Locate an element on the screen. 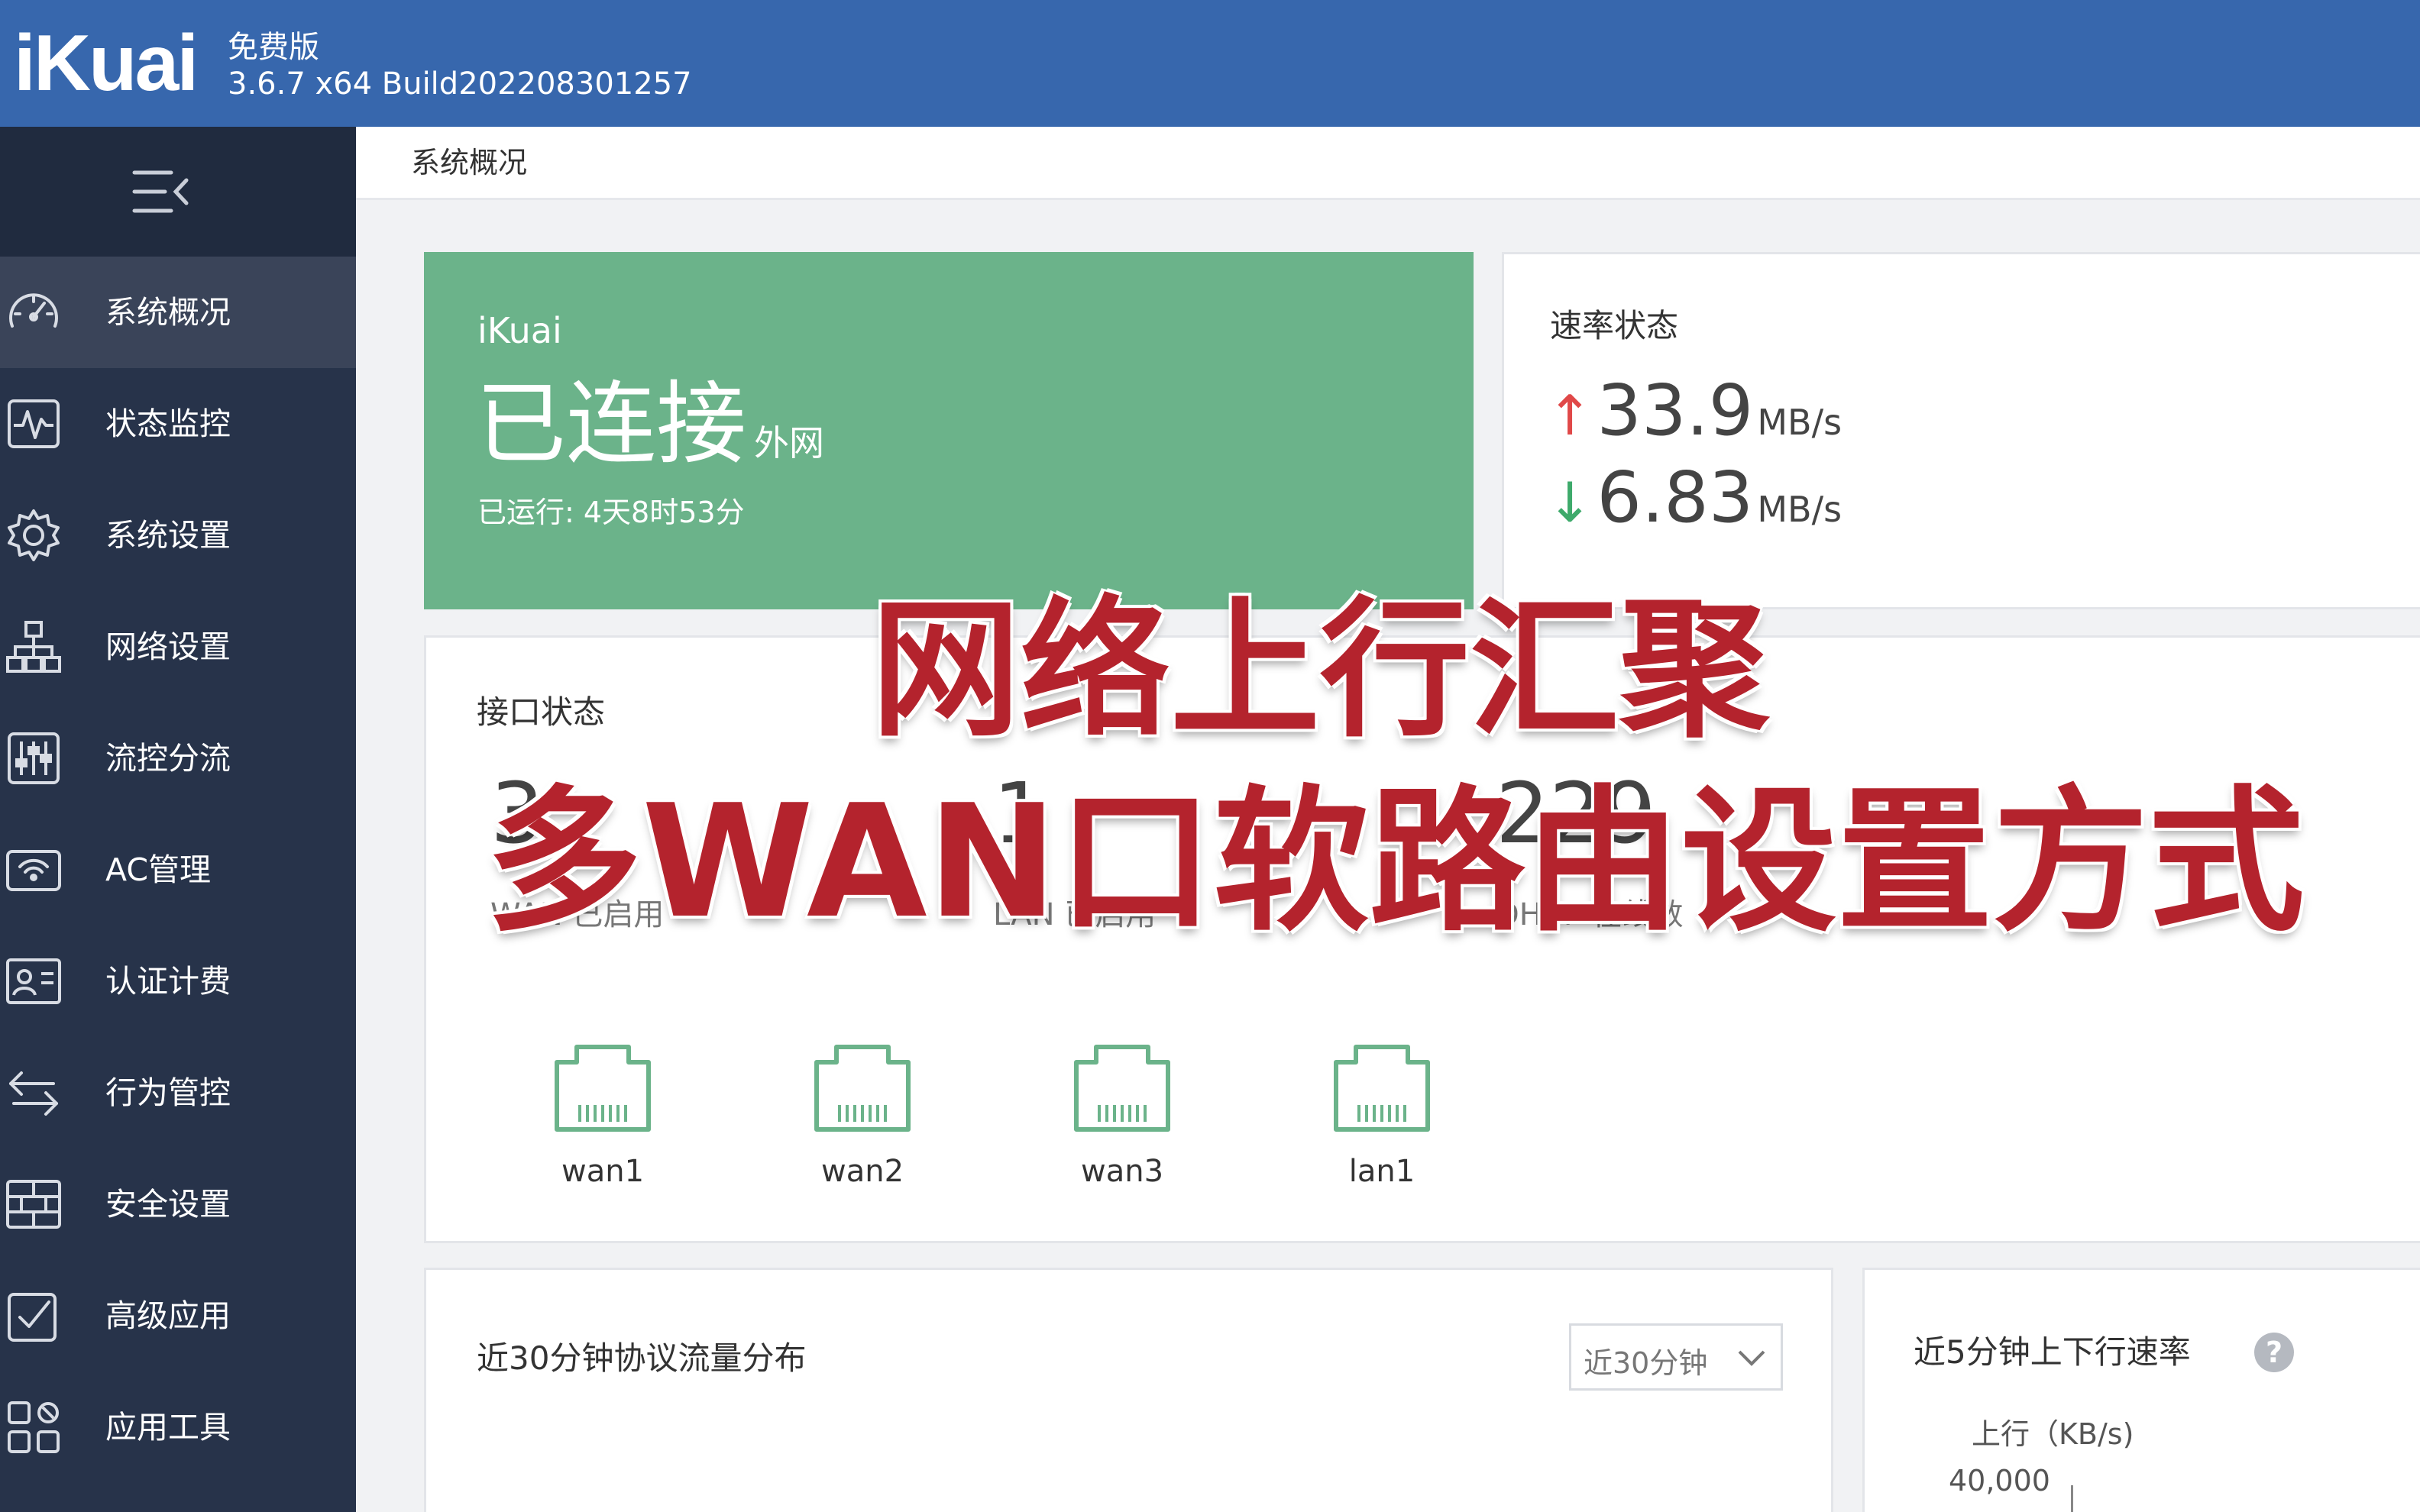 This screenshot has height=1512, width=2420. download-rate-value: 6.83 is located at coordinates (1675, 498).